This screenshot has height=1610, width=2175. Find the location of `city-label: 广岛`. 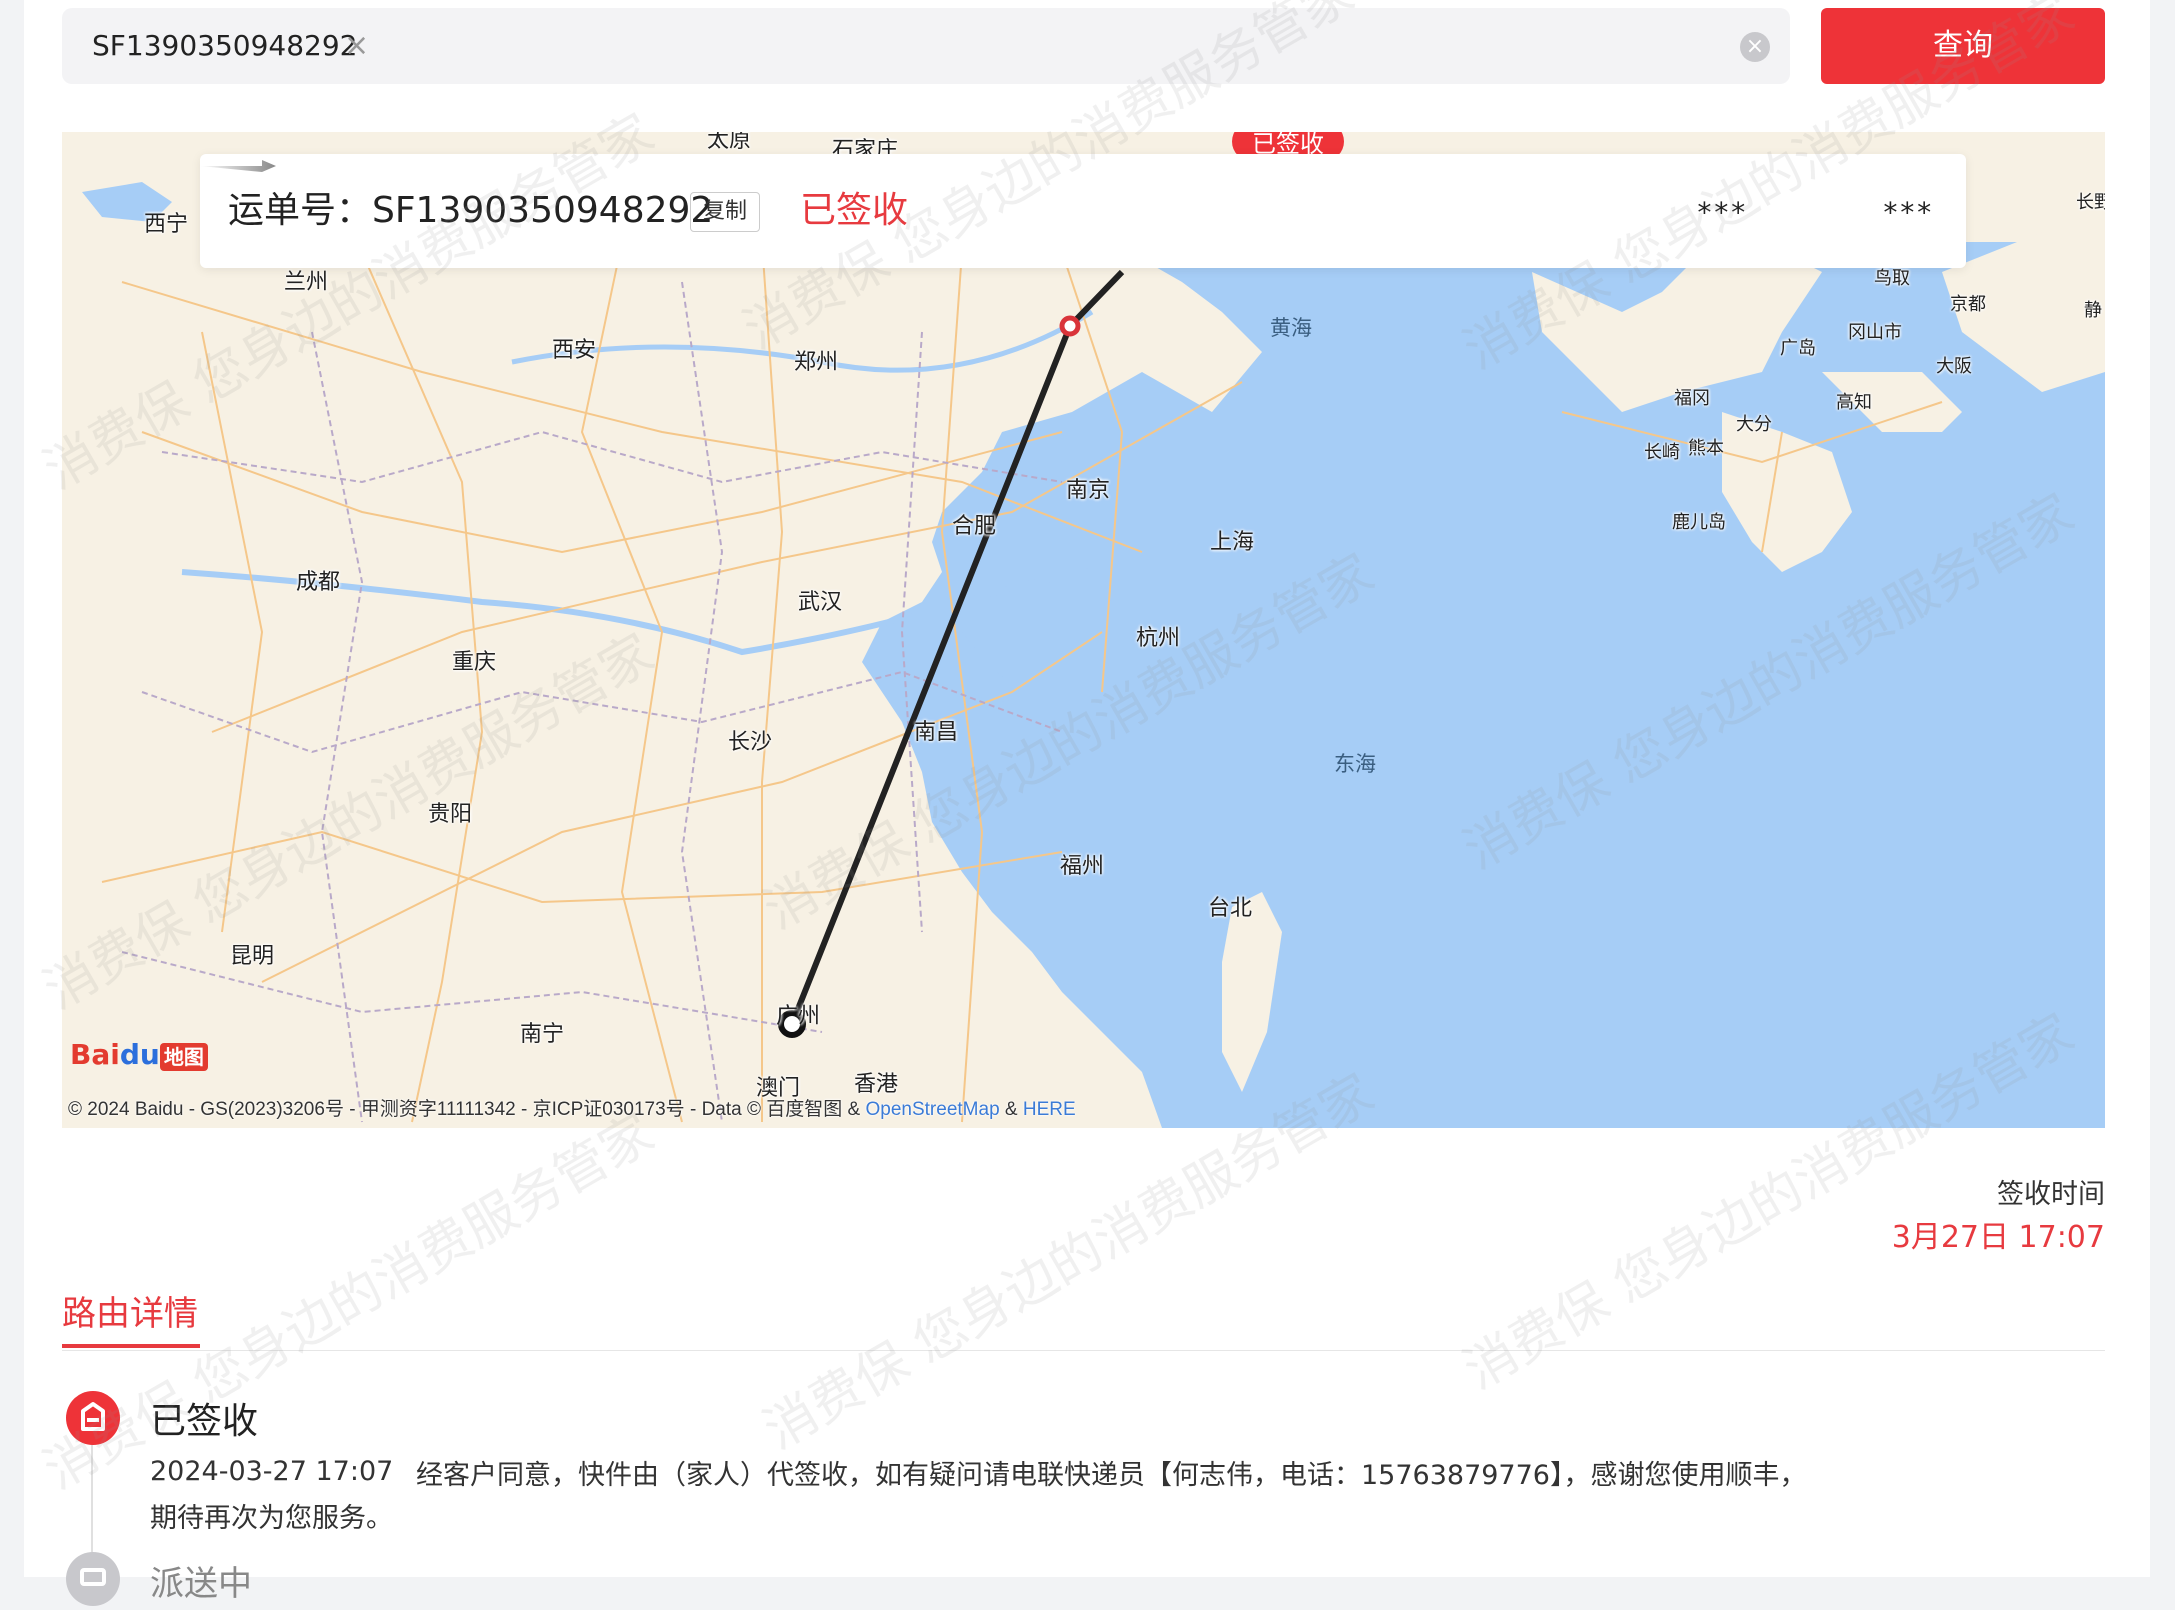

city-label: 广岛 is located at coordinates (1798, 348).